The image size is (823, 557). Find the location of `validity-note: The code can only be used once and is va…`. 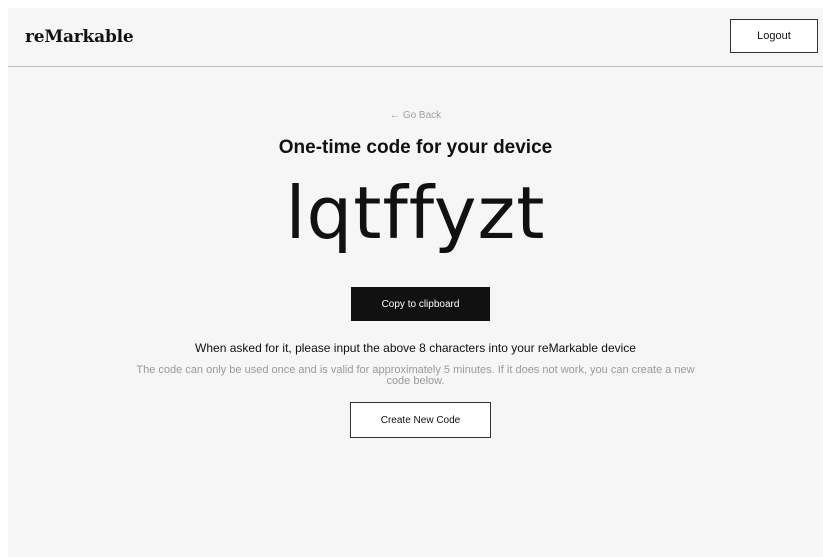

validity-note: The code can only be used once and is va… is located at coordinates (415, 375).